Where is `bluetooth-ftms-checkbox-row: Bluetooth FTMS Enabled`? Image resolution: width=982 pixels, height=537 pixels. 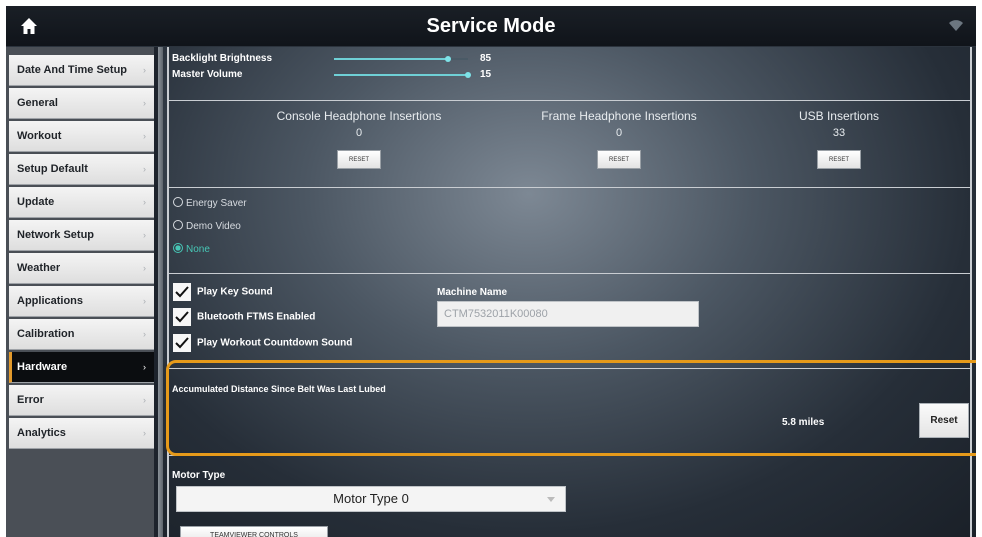 bluetooth-ftms-checkbox-row: Bluetooth FTMS Enabled is located at coordinates (244, 317).